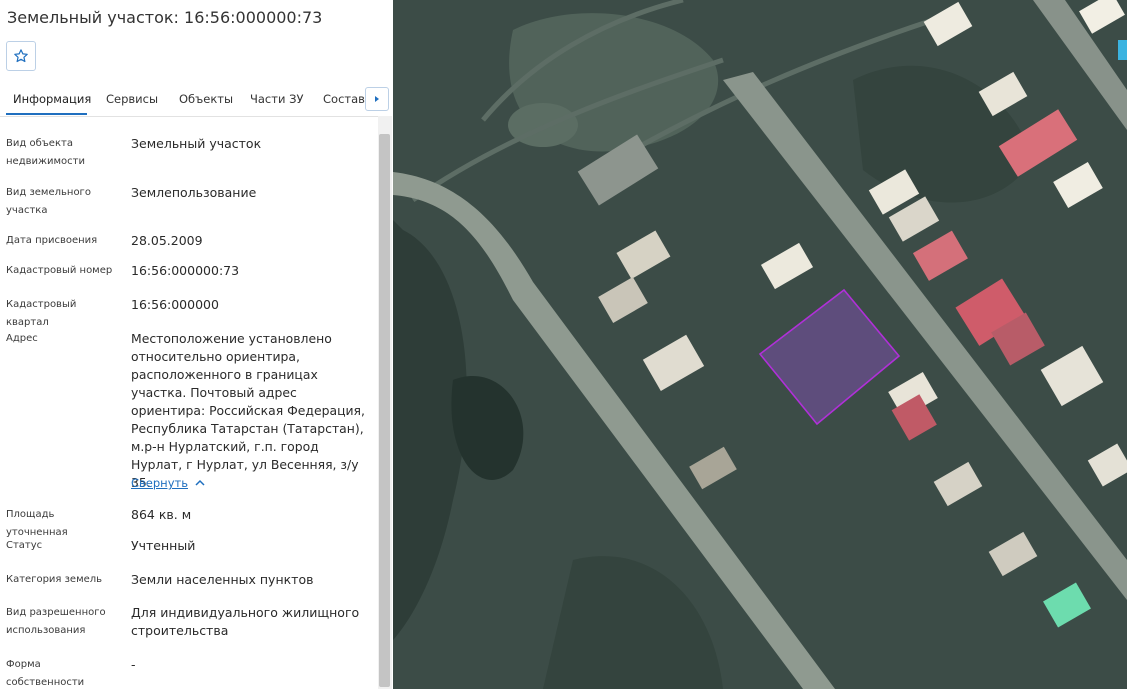  Describe the element at coordinates (196, 143) in the screenshot. I see `field-value: Земельный участок` at that location.